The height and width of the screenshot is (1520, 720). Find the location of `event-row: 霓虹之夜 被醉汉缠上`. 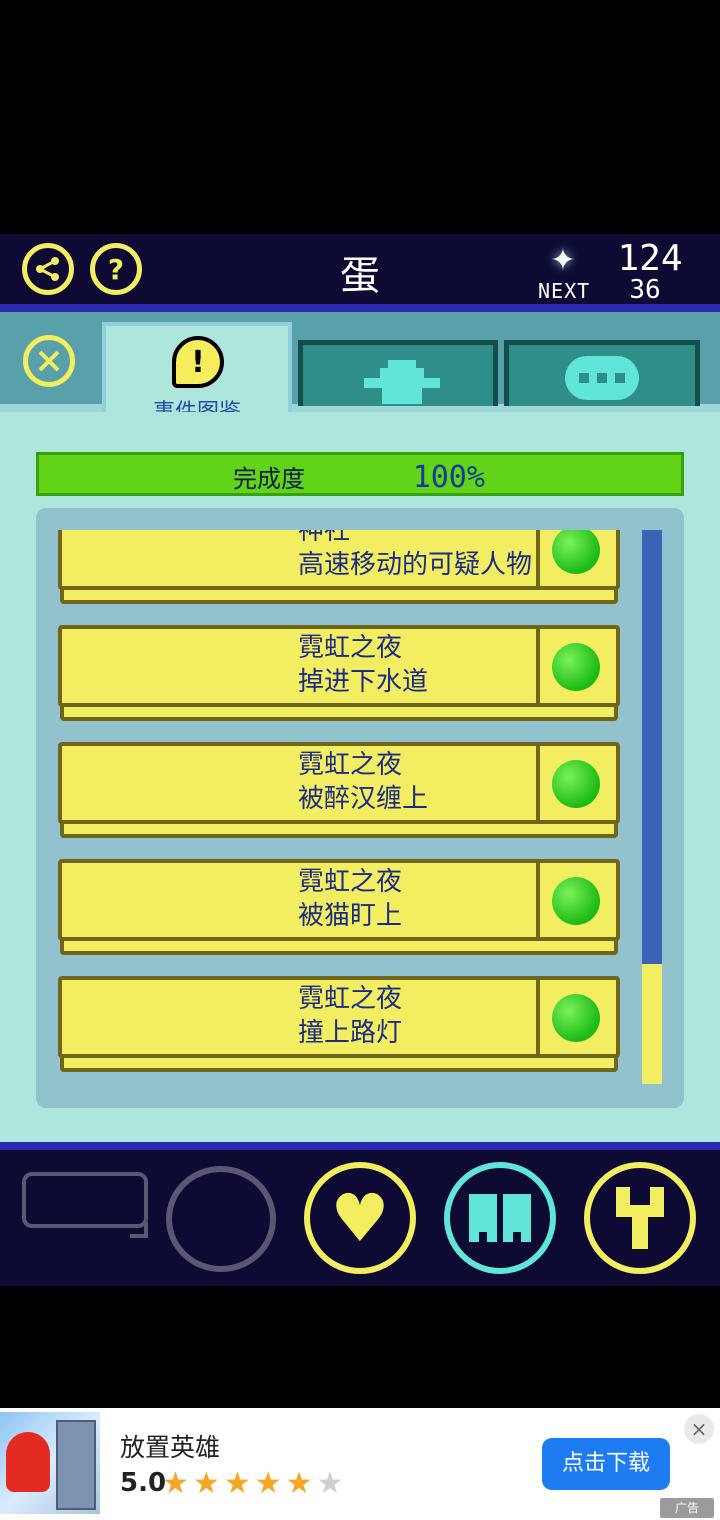

event-row: 霓虹之夜 被醉汉缠上 is located at coordinates (341, 792).